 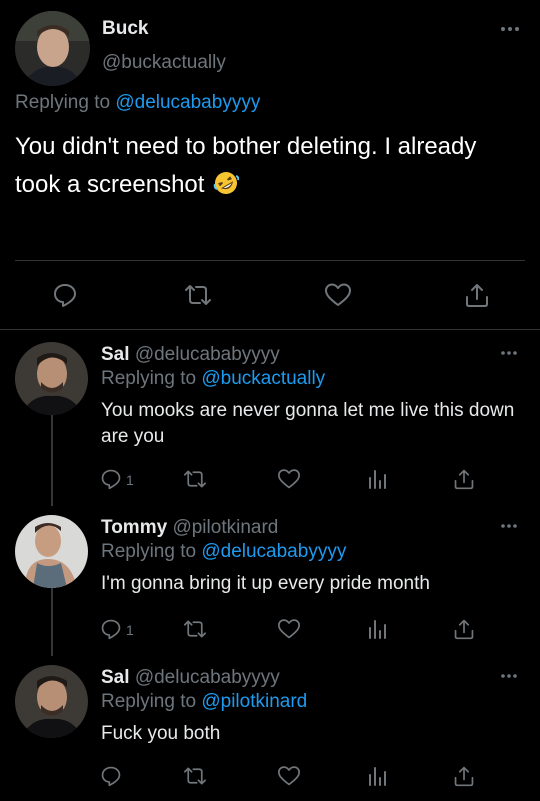 What do you see at coordinates (263, 378) in the screenshot?
I see `replying-to-link: @buckactually` at bounding box center [263, 378].